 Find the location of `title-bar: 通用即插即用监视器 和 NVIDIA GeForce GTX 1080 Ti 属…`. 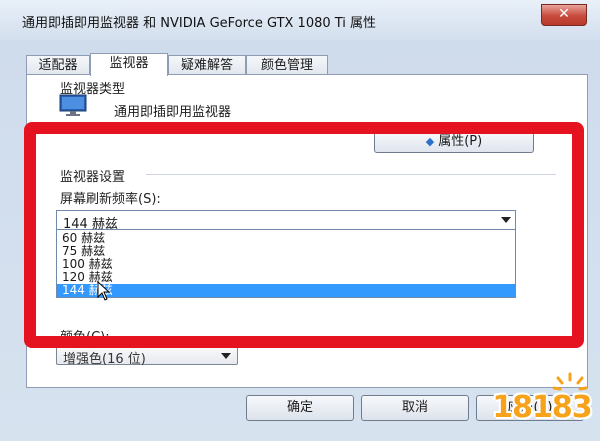

title-bar: 通用即插即用监视器 和 NVIDIA GeForce GTX 1080 Ti 属… is located at coordinates (300, 20).